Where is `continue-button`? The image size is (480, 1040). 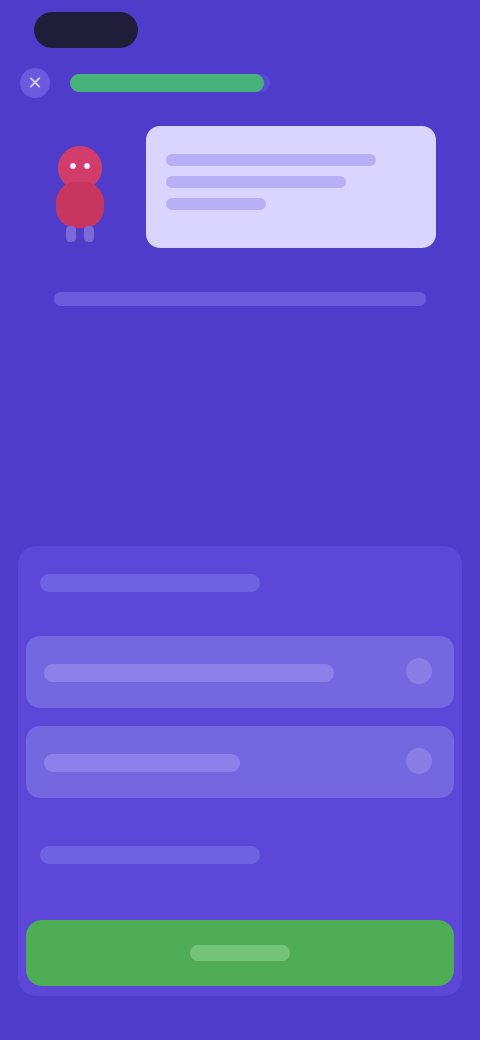 continue-button is located at coordinates (240, 953).